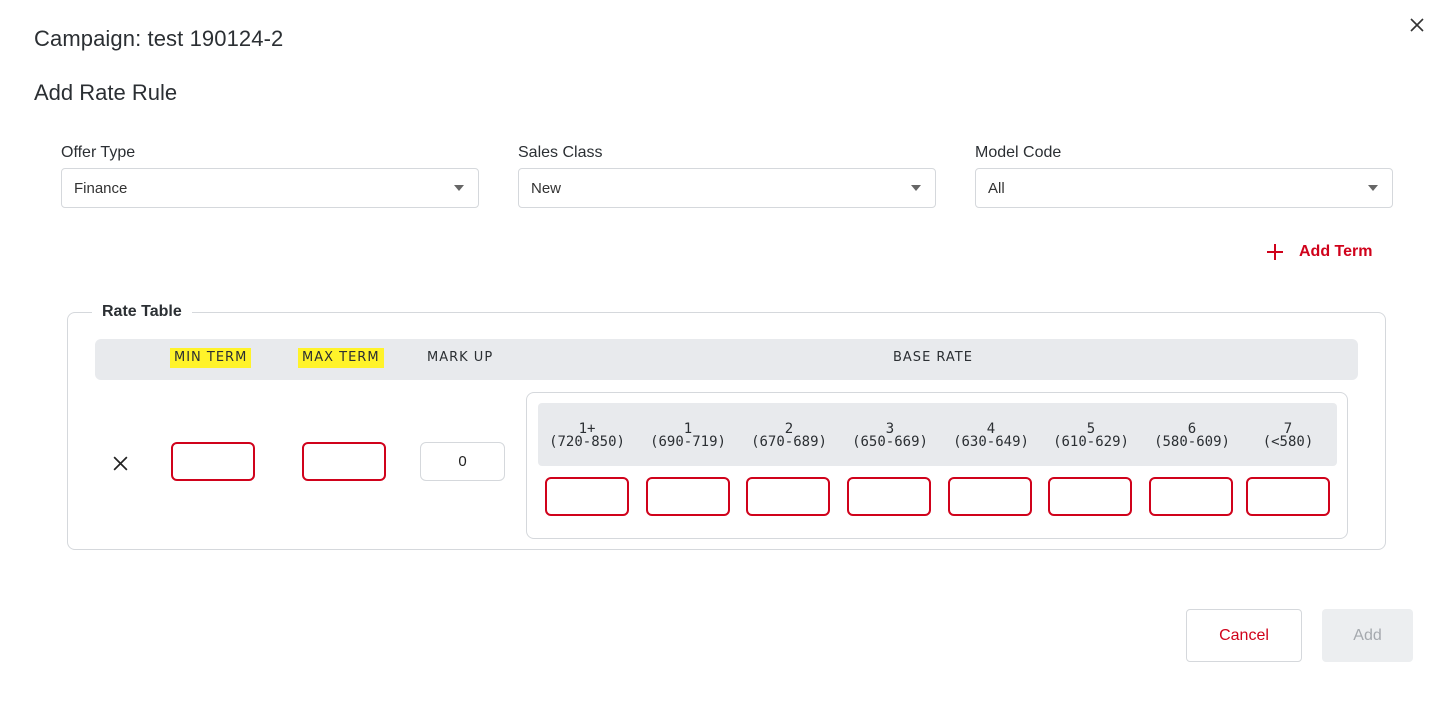 The width and height of the screenshot is (1440, 717). I want to click on sales-class-value: New, so click(546, 188).